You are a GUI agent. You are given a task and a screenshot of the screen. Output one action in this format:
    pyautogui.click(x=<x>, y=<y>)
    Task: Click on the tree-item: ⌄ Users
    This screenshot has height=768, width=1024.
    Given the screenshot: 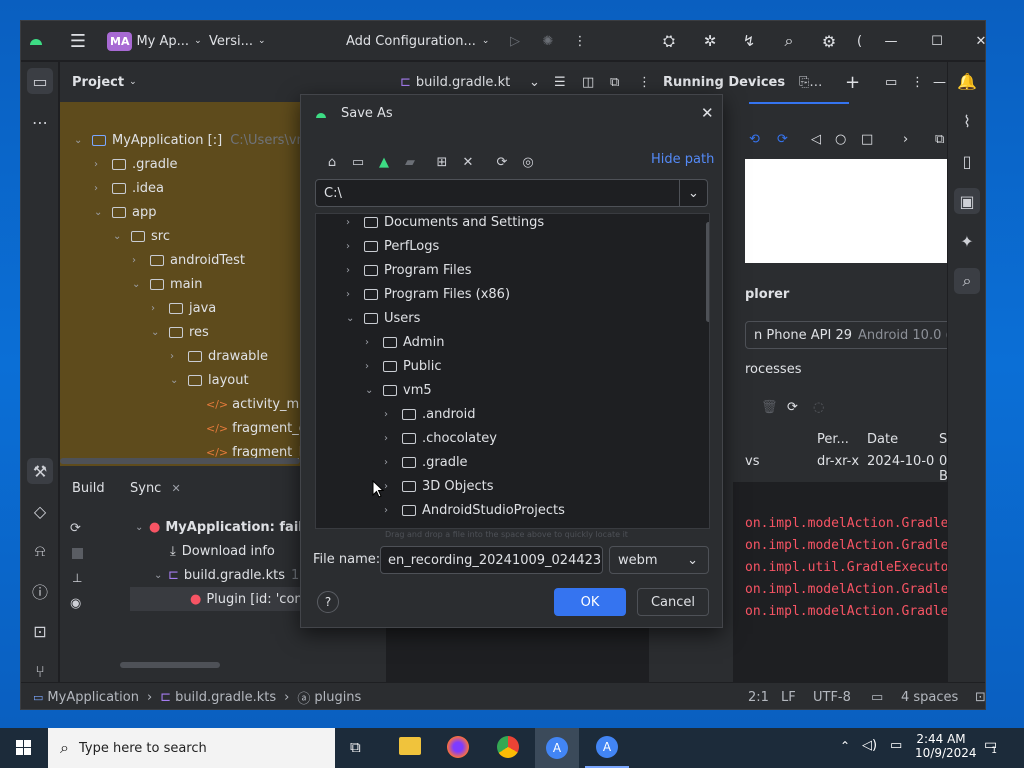 What is the action you would take?
    pyautogui.click(x=383, y=318)
    